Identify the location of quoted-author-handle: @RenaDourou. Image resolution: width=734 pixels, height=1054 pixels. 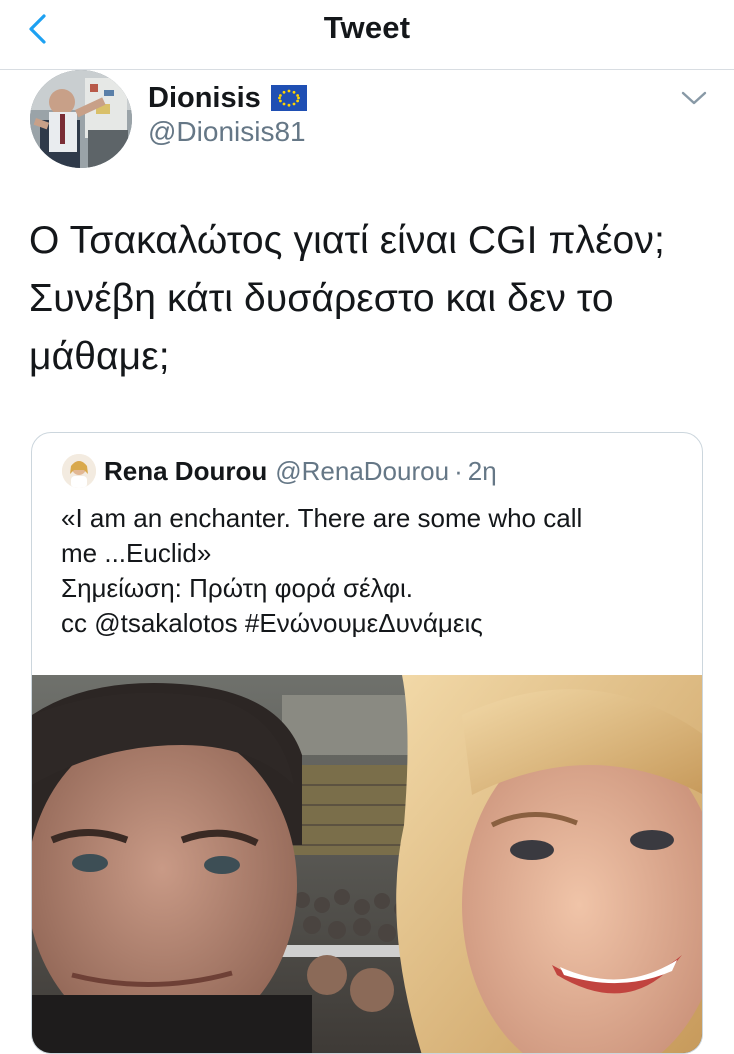
(362, 470).